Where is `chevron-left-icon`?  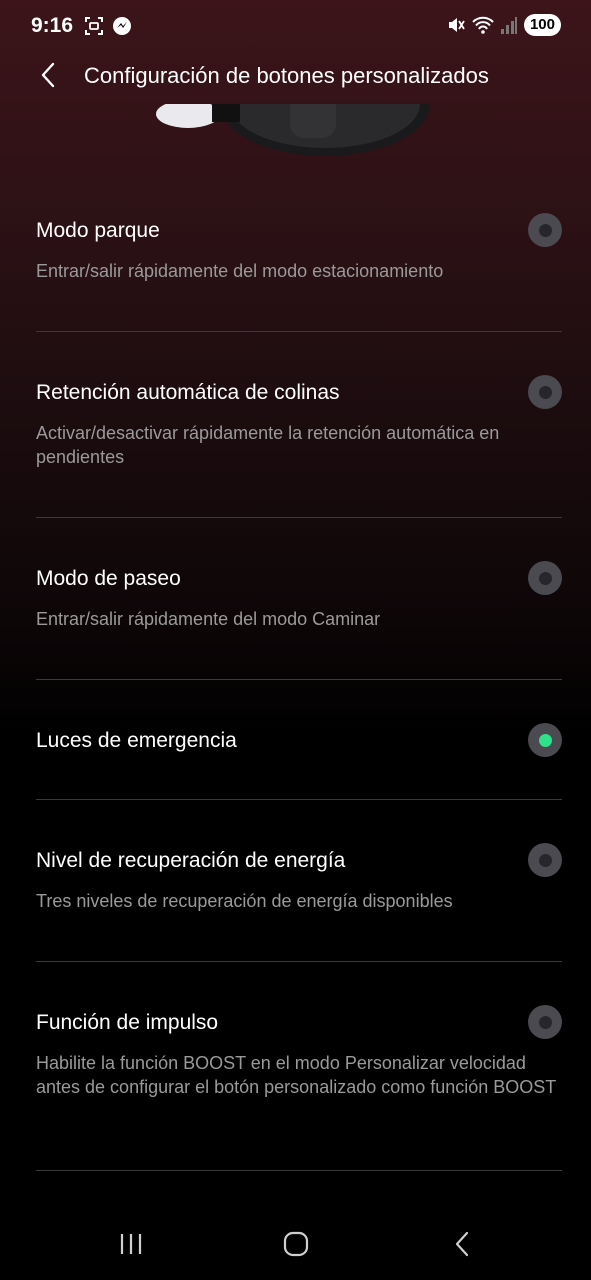 chevron-left-icon is located at coordinates (48, 75).